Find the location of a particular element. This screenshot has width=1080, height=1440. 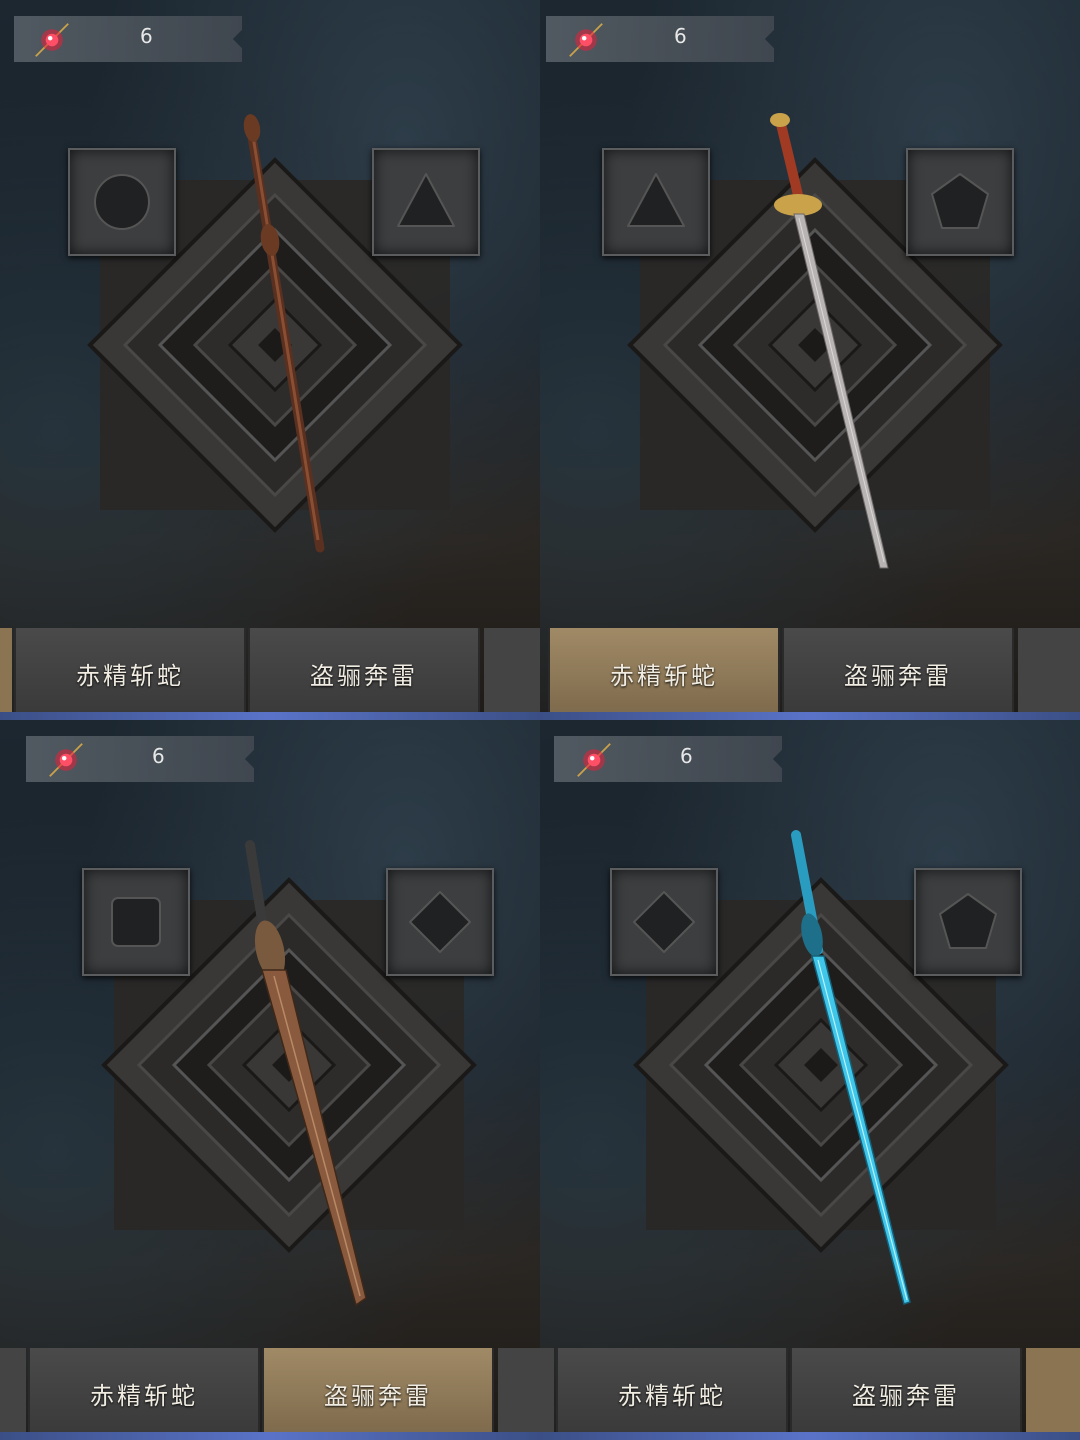

slot-circle is located at coordinates (122, 202).